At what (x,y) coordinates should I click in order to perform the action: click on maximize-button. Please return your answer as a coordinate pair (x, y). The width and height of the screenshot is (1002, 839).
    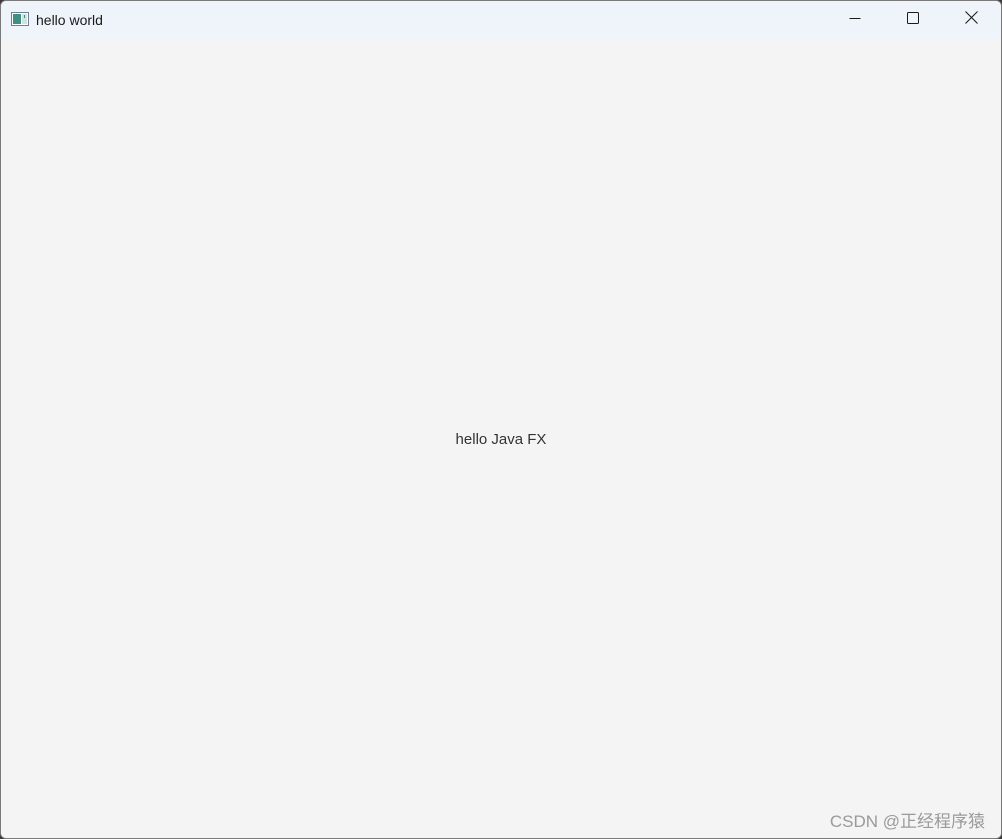
    Looking at the image, I should click on (913, 20).